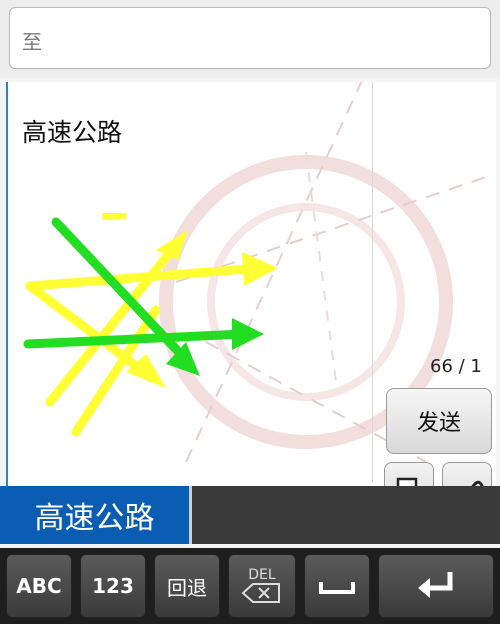 This screenshot has height=624, width=500. I want to click on recipient-field: 至, so click(250, 38).